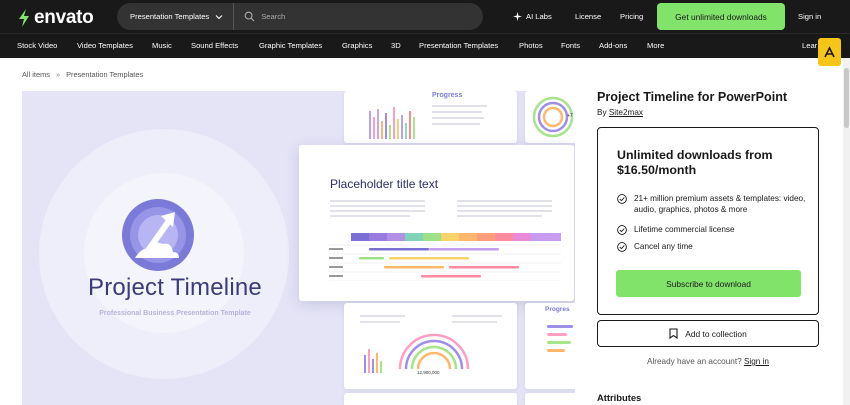 This screenshot has width=850, height=405. I want to click on help-arrow-icon, so click(829, 51).